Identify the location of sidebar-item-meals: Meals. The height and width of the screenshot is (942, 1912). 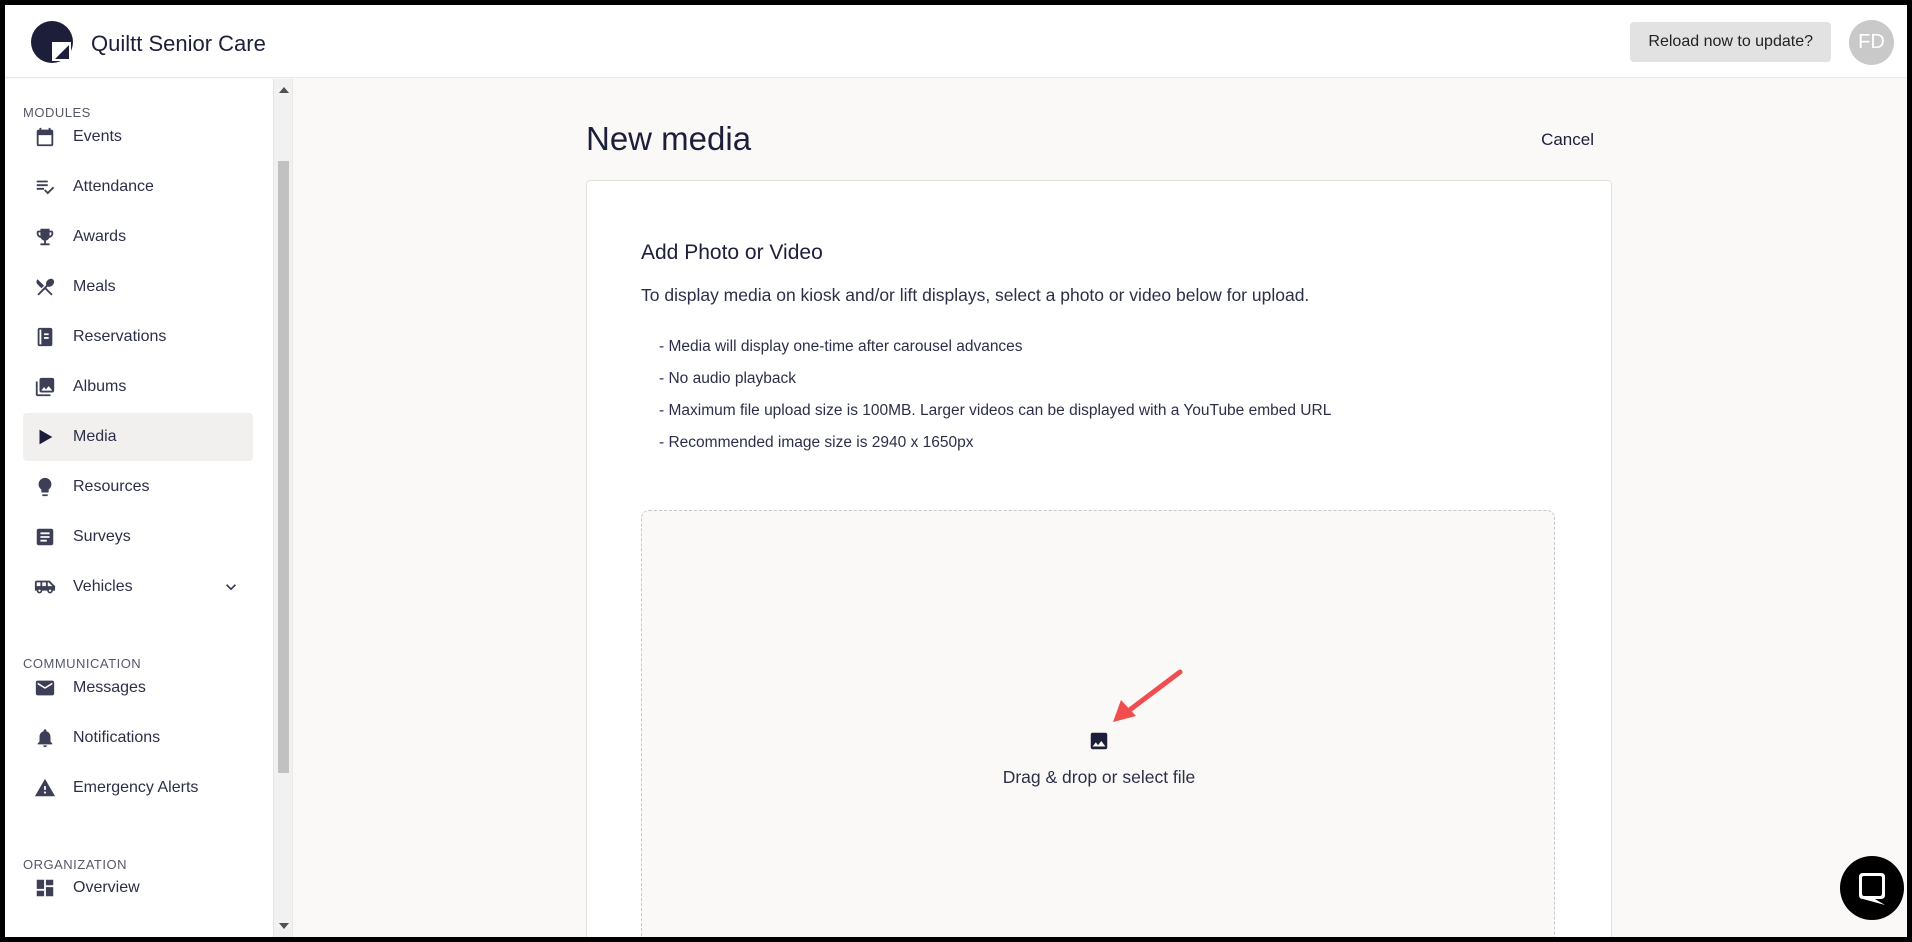
(138, 287).